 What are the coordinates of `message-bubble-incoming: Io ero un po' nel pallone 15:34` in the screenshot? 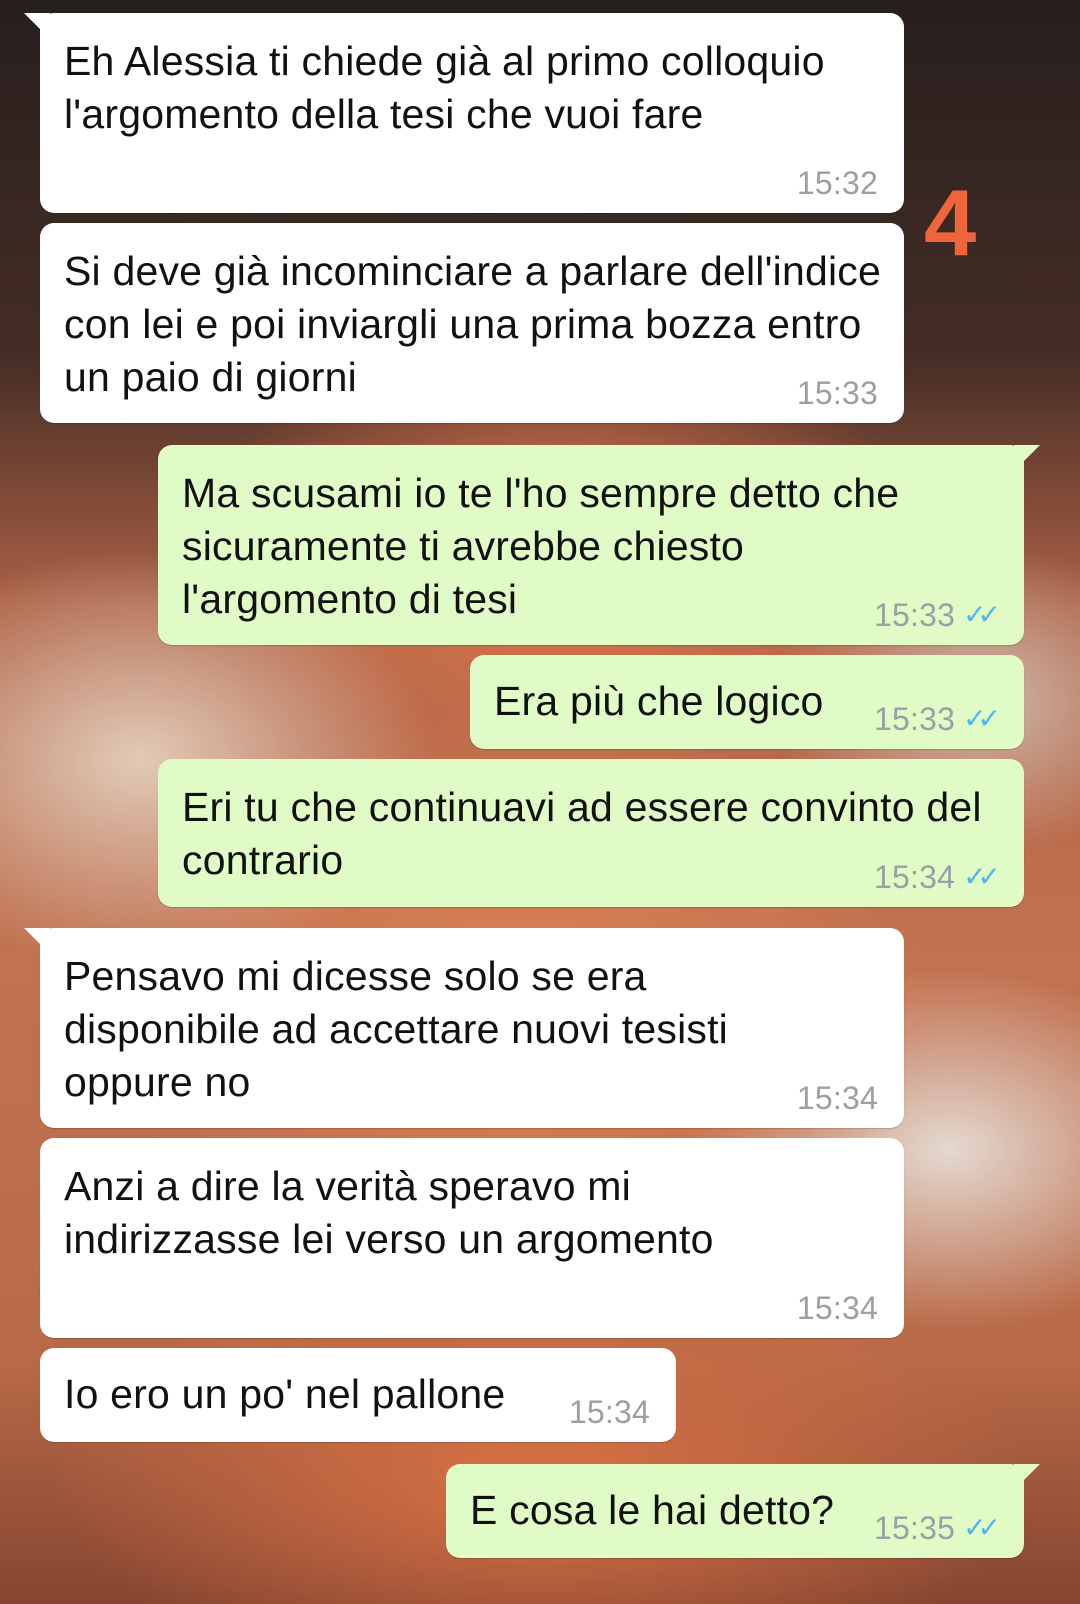 It's located at (358, 1395).